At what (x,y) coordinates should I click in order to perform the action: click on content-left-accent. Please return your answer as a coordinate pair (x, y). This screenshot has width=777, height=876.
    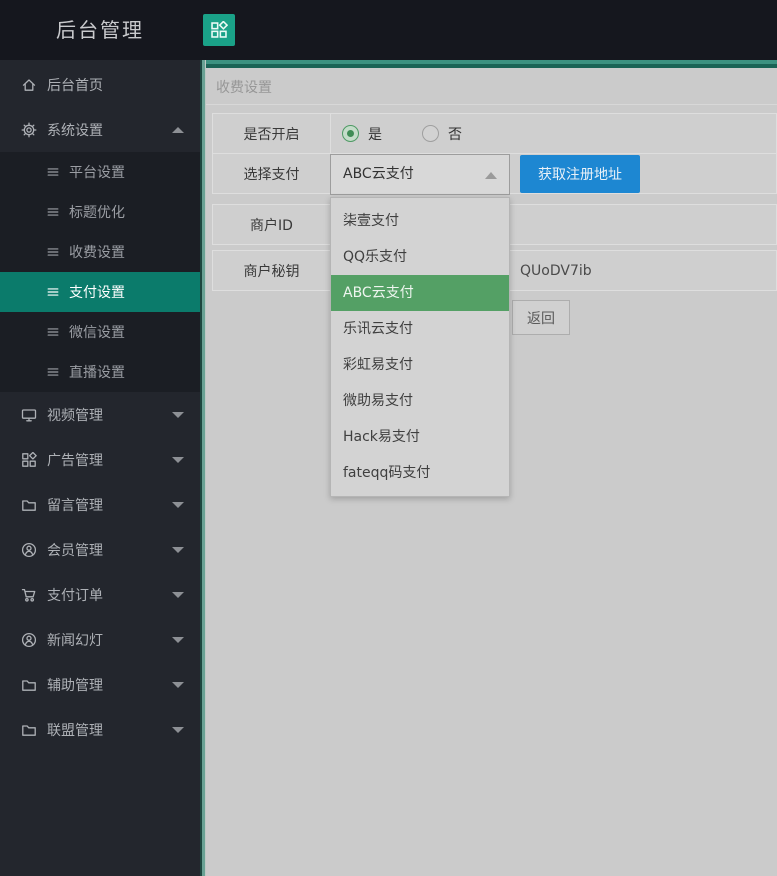
    Looking at the image, I should click on (203, 468).